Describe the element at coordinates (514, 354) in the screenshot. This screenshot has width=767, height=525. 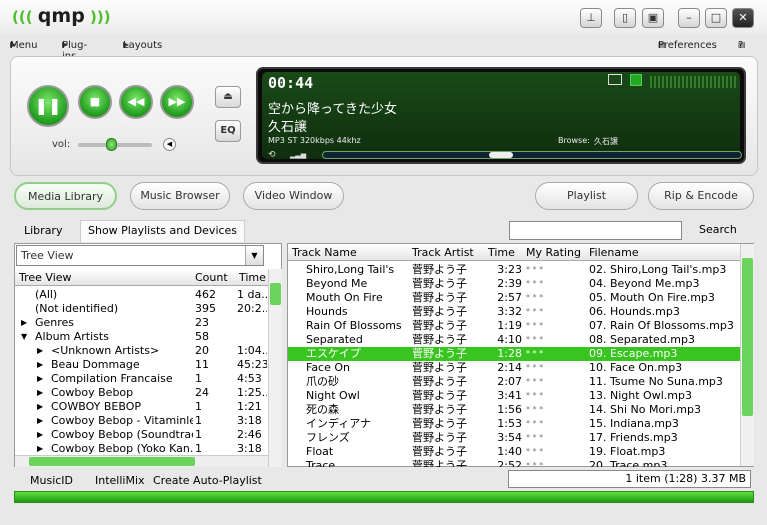
I see `table-row: エスケイプ 菅野よう子 1:28 * * * 09. Escape.mp3` at that location.